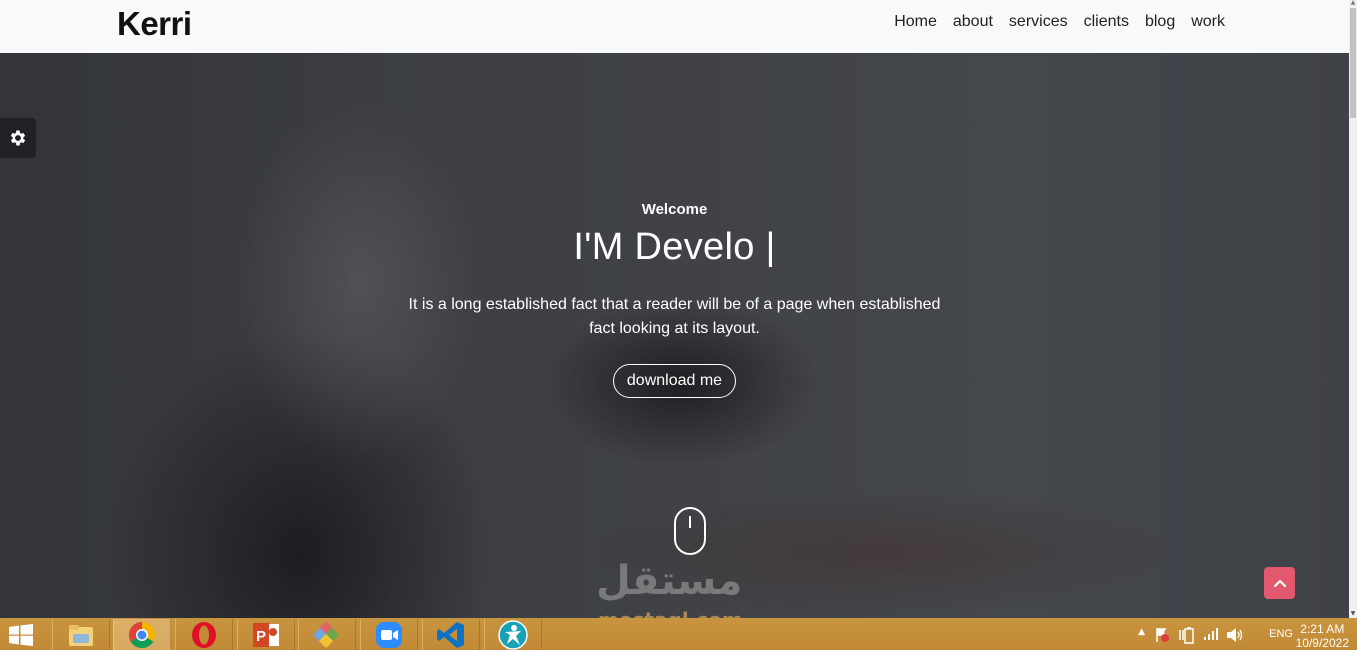 Image resolution: width=1357 pixels, height=650 pixels. What do you see at coordinates (1187, 635) in the screenshot?
I see `battery-icon` at bounding box center [1187, 635].